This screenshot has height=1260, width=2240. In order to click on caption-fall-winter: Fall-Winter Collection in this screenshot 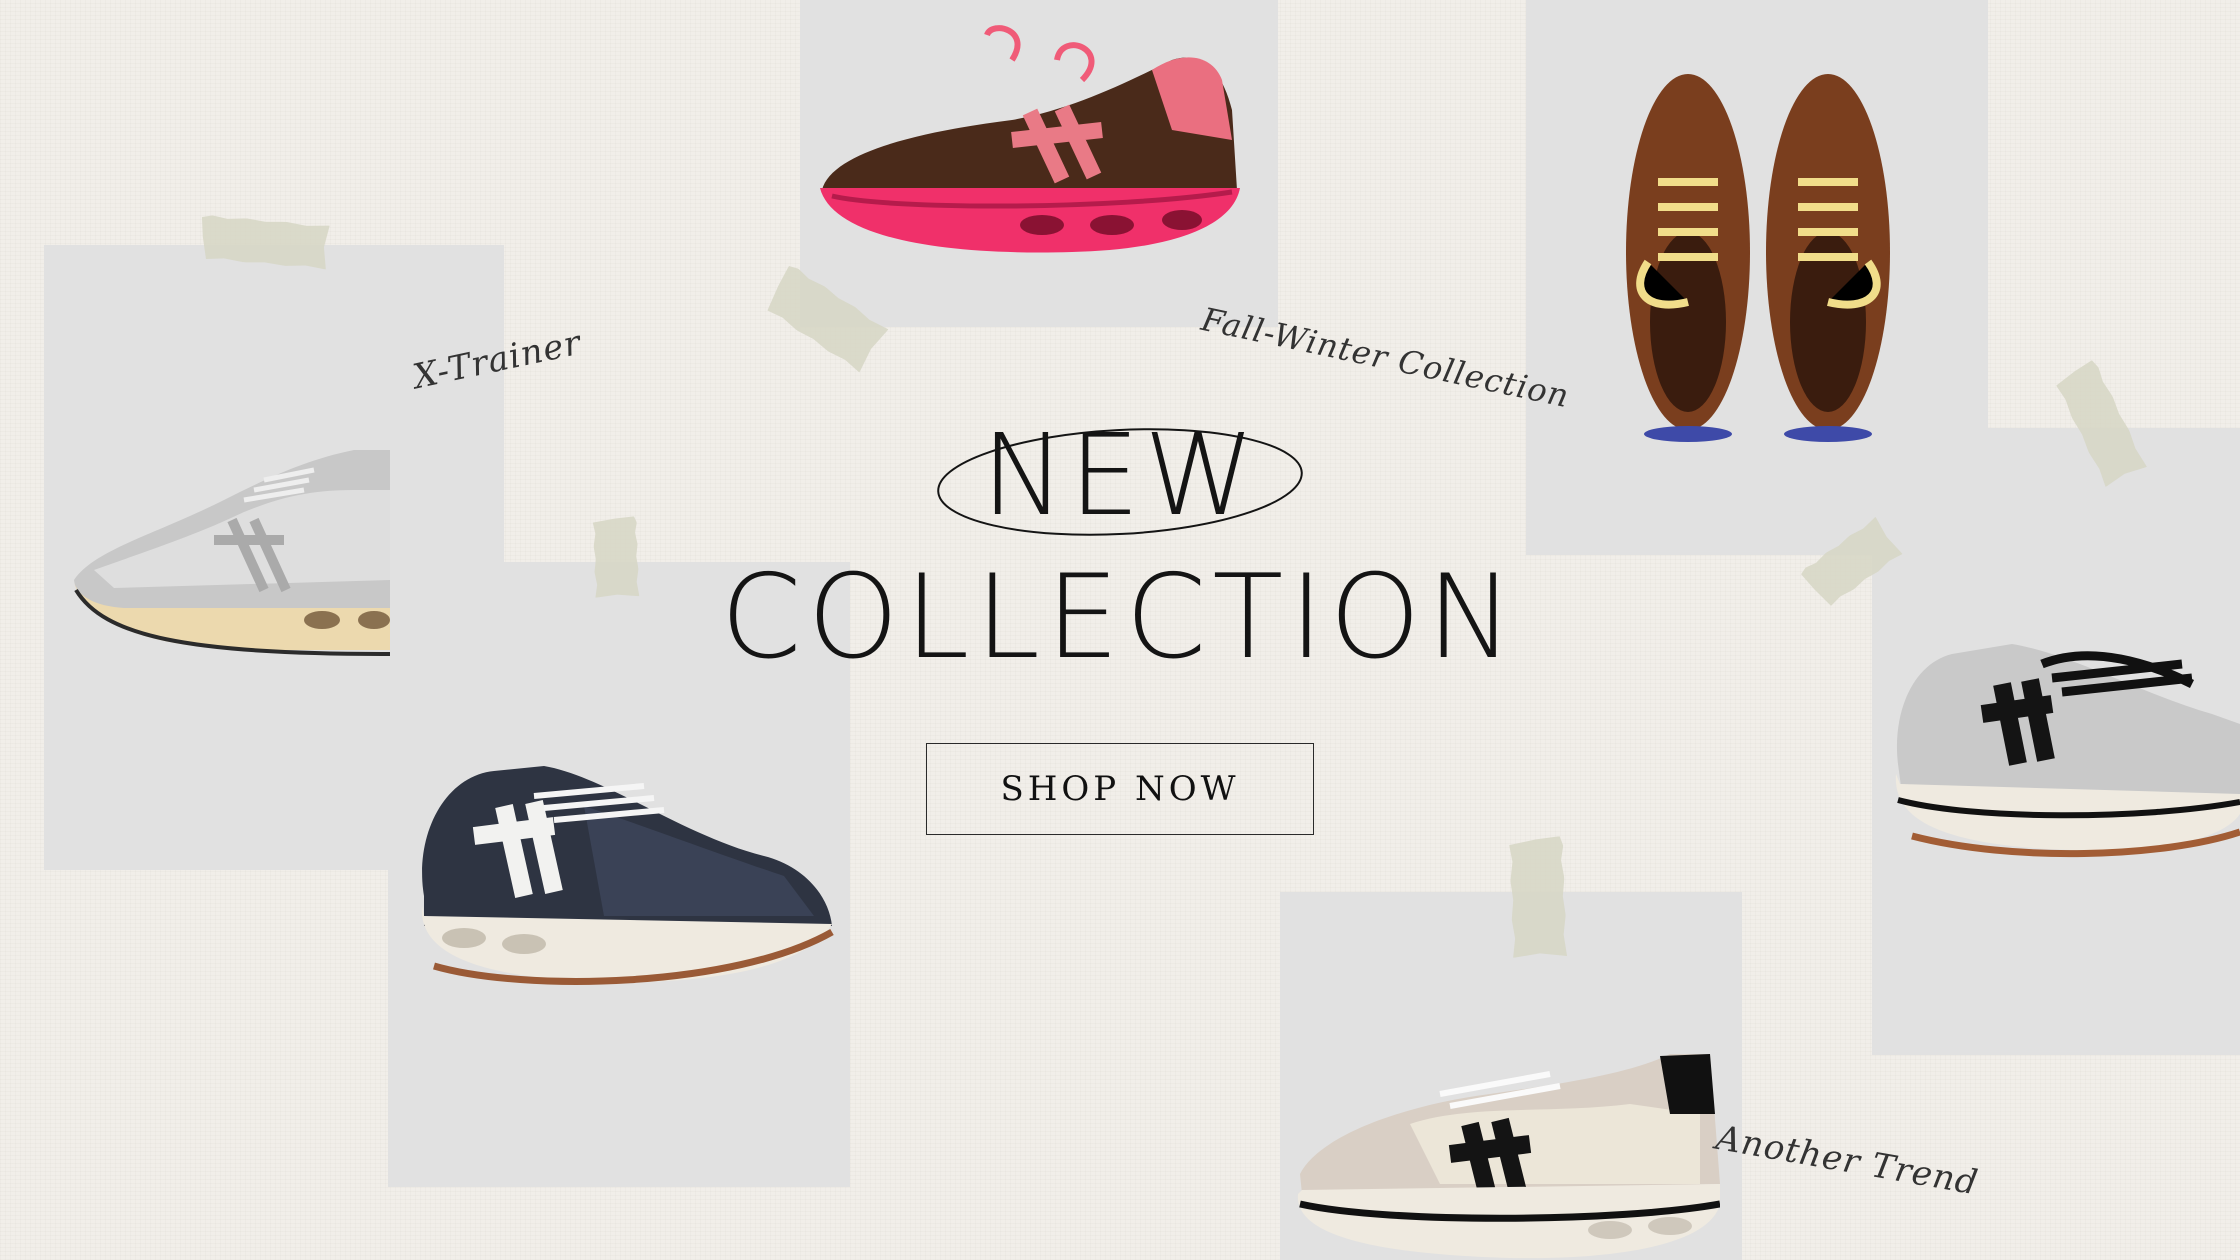, I will do `click(1385, 358)`.